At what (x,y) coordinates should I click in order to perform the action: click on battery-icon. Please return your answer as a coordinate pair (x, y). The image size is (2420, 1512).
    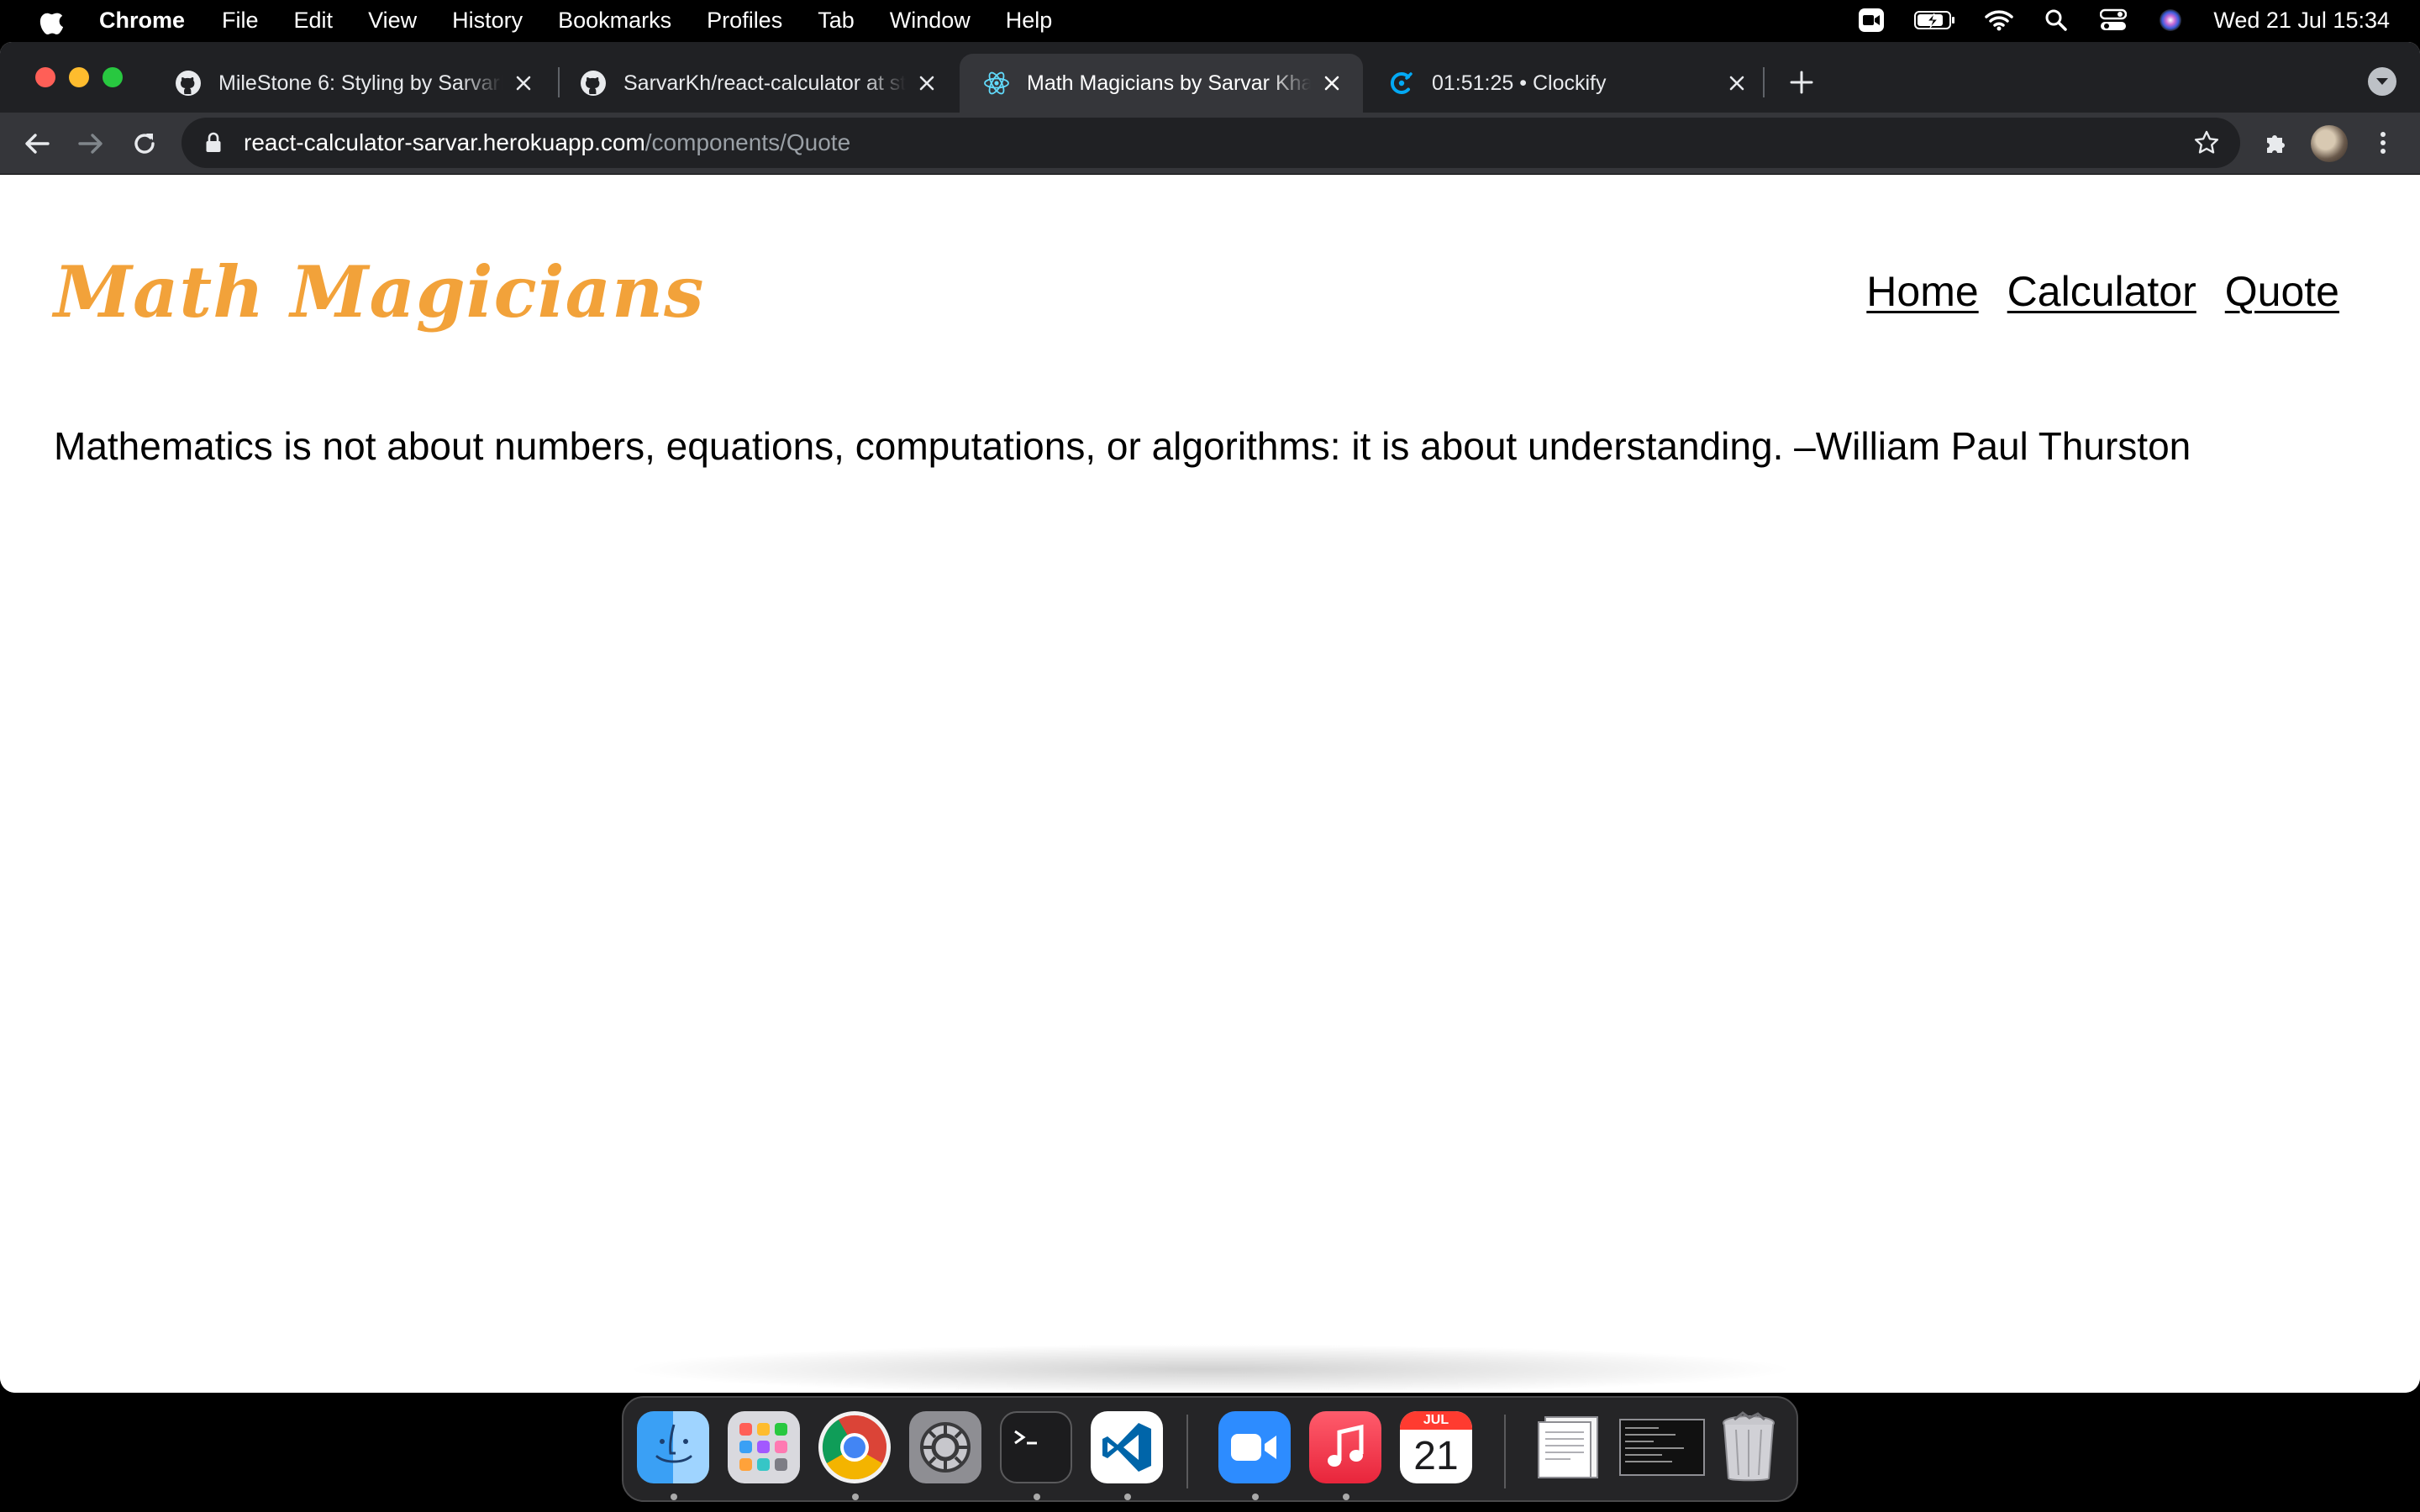
    Looking at the image, I should click on (1935, 20).